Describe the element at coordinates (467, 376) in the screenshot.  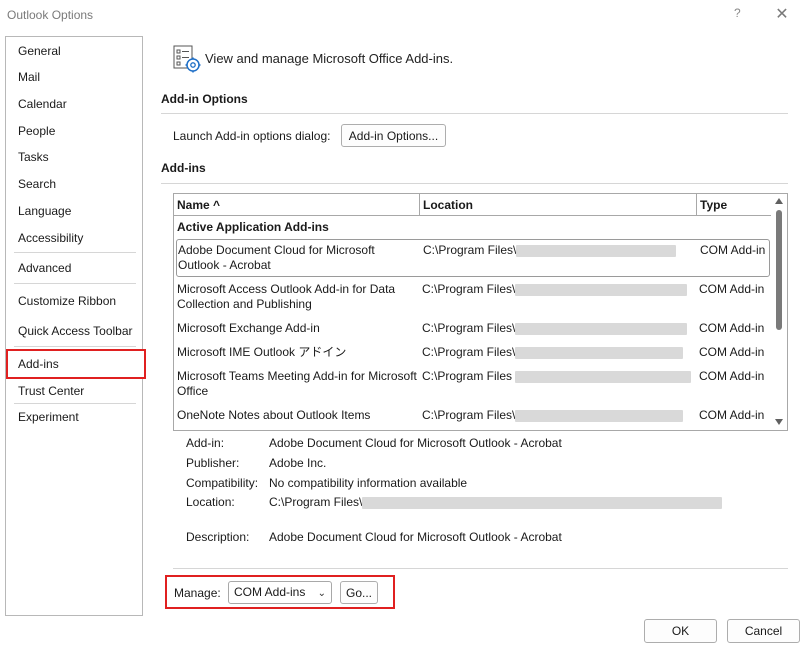
I see `row-location-text: C:\Program Files` at that location.